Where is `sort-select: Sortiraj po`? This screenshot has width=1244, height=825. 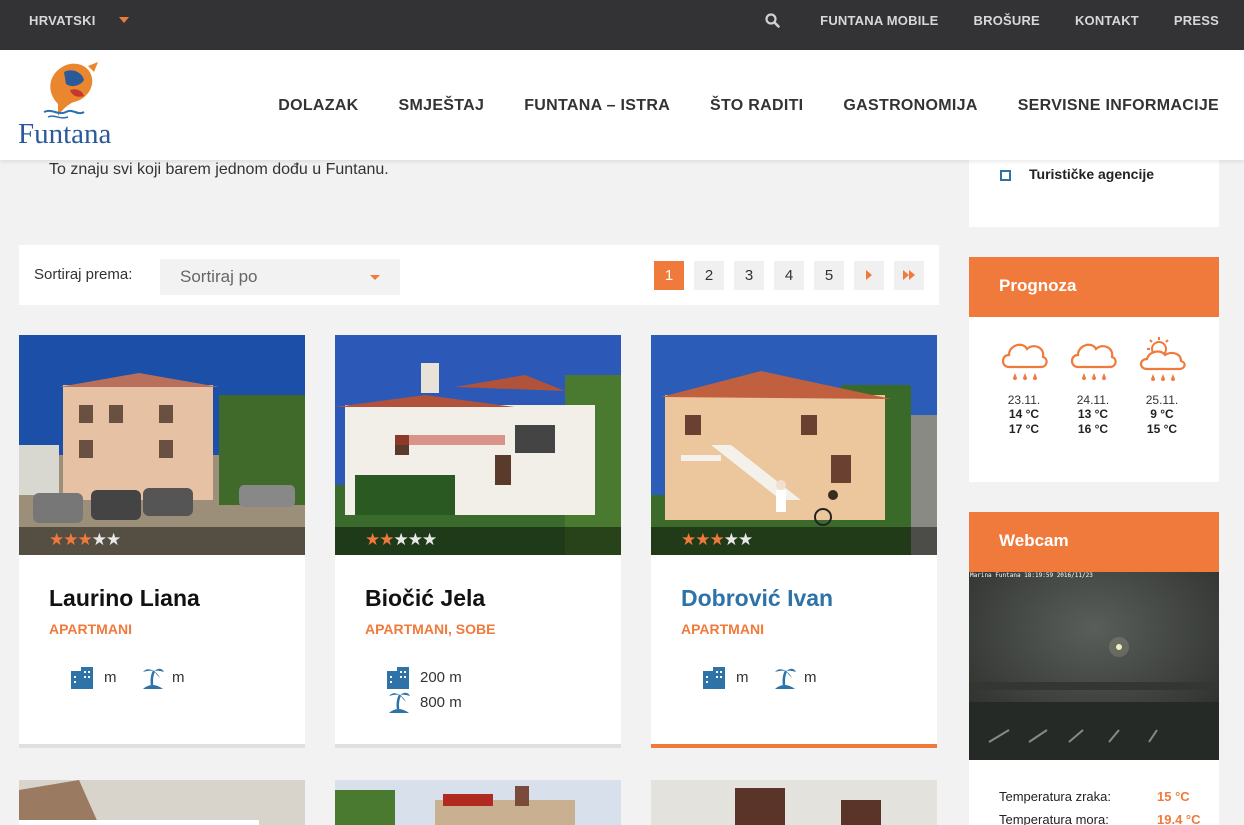
sort-select: Sortiraj po is located at coordinates (280, 277).